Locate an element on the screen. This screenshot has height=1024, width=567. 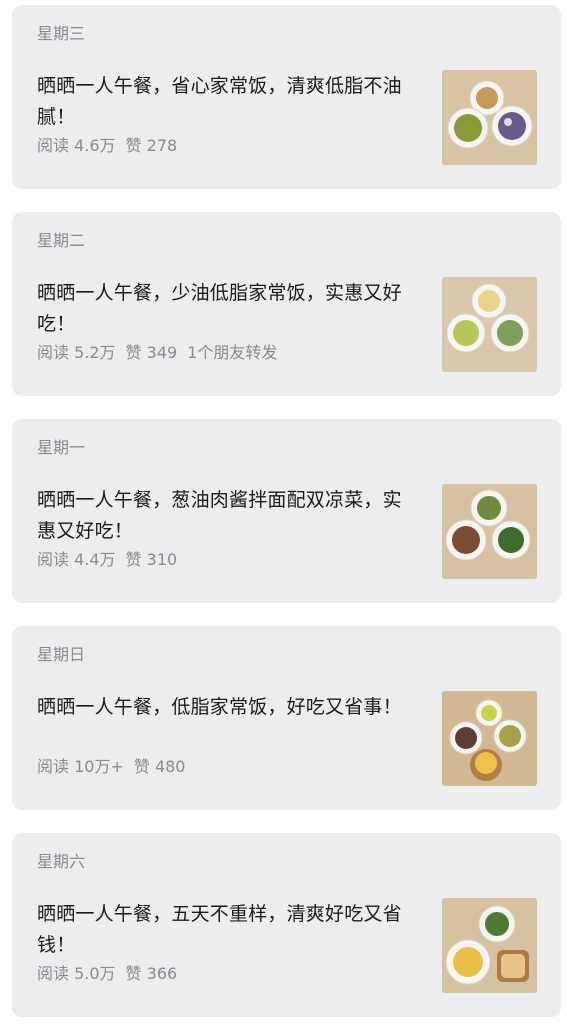
like-count: 赞 310 is located at coordinates (151, 559).